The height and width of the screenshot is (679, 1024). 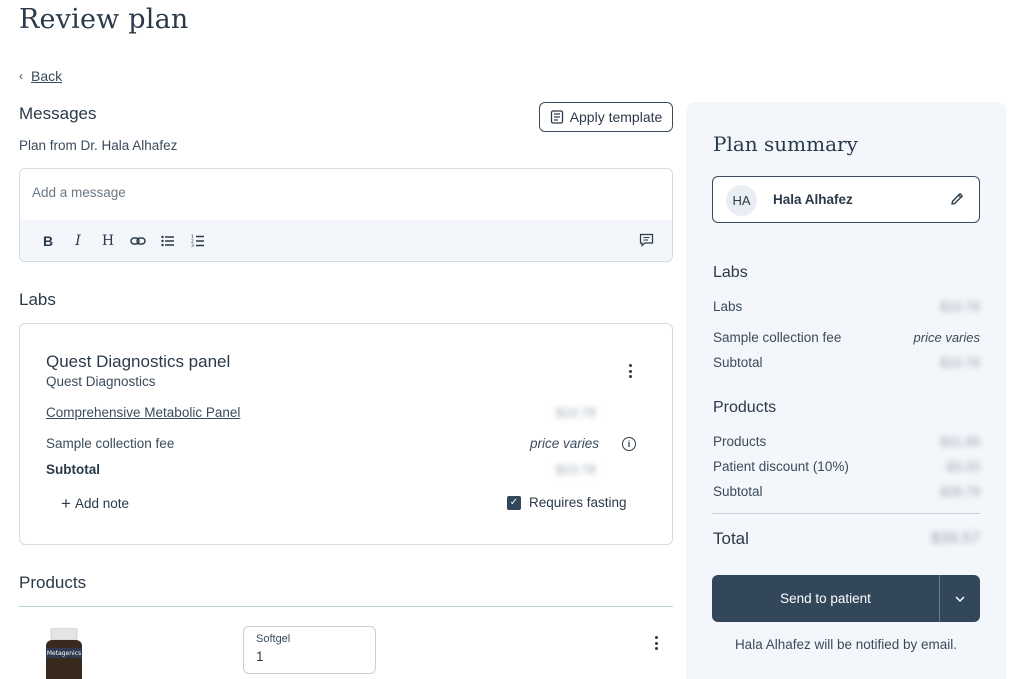 I want to click on test-price: $10.78, so click(x=576, y=412).